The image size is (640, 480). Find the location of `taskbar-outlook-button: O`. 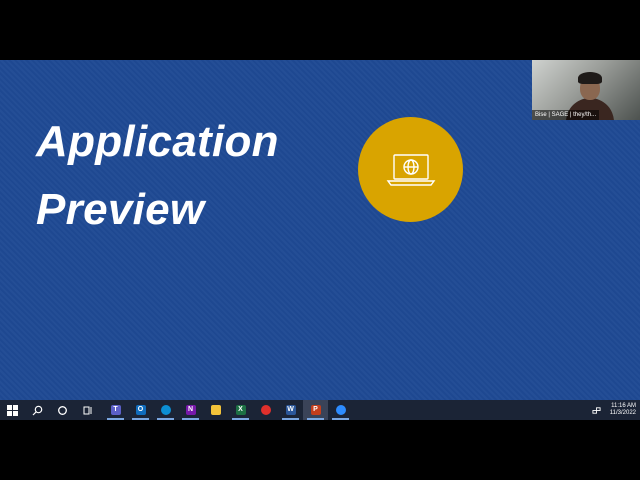

taskbar-outlook-button: O is located at coordinates (140, 410).